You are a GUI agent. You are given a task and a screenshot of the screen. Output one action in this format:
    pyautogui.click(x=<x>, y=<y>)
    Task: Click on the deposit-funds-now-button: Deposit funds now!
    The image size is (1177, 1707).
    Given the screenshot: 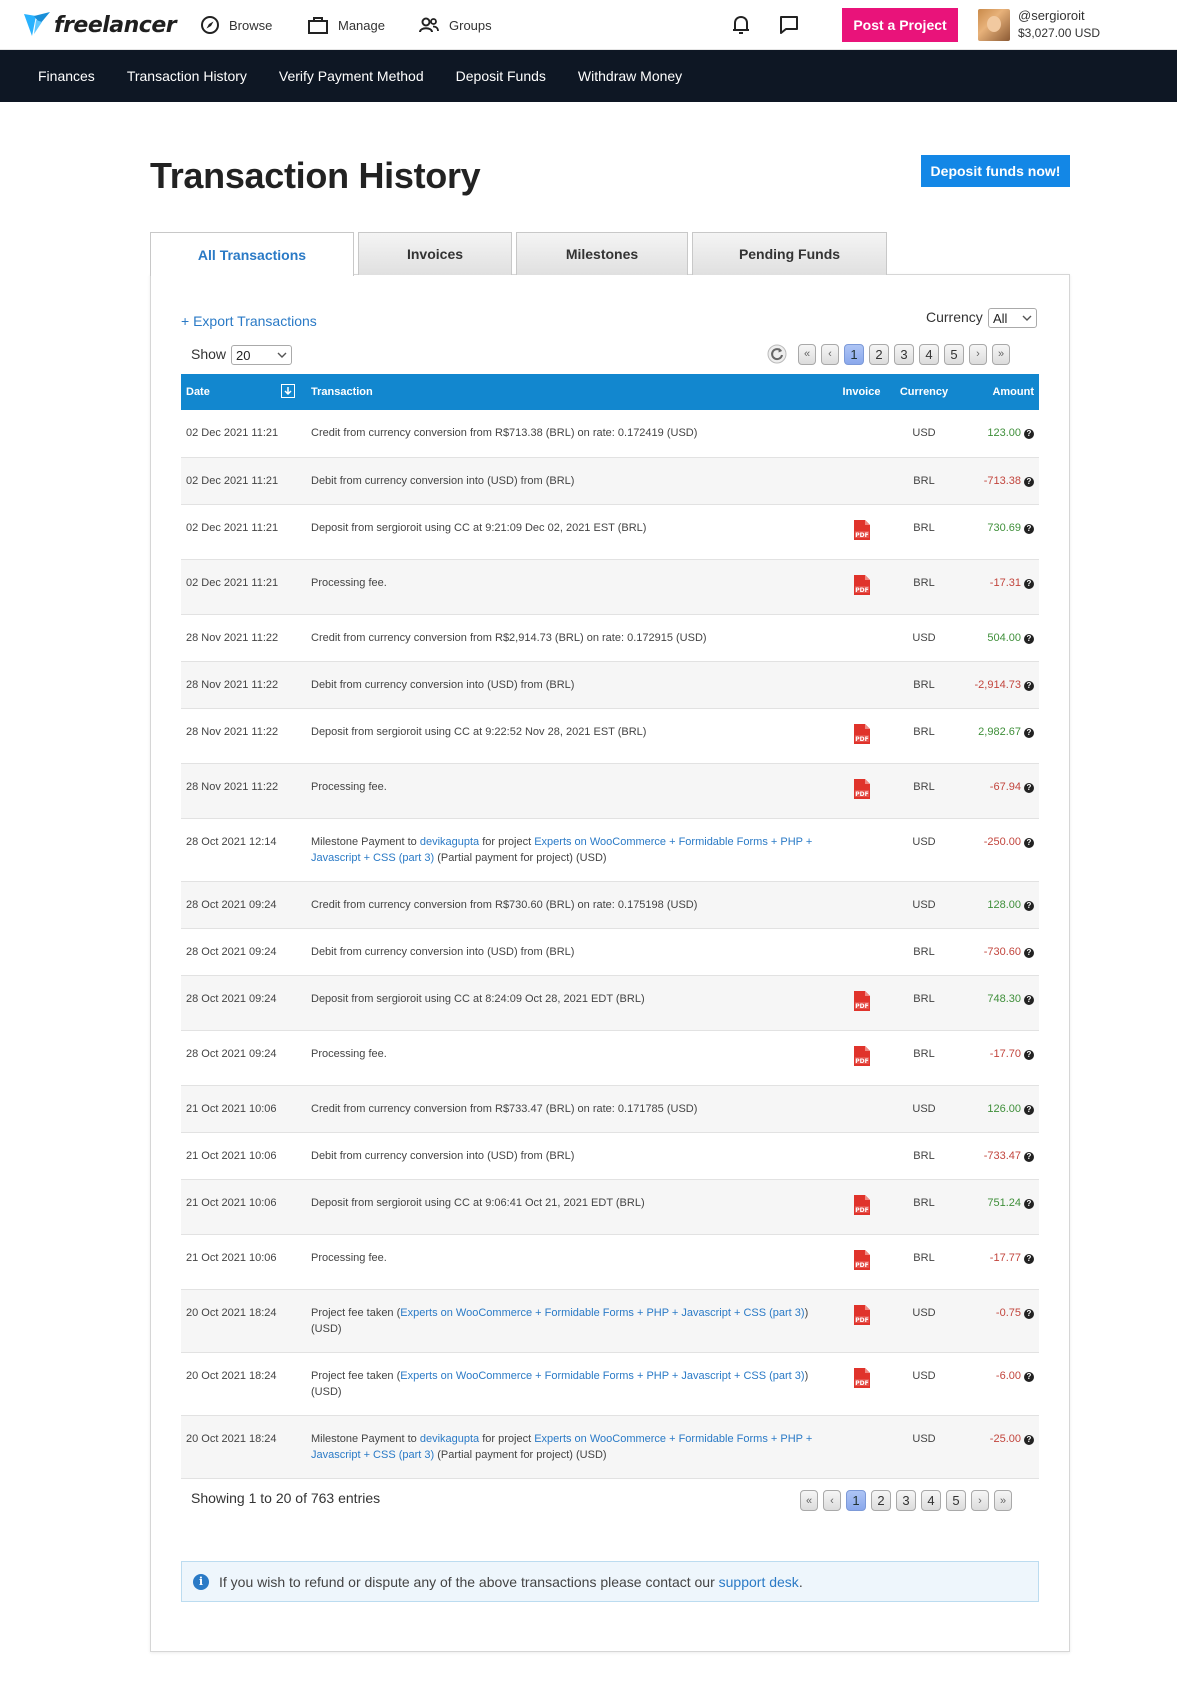 What is the action you would take?
    pyautogui.click(x=995, y=171)
    